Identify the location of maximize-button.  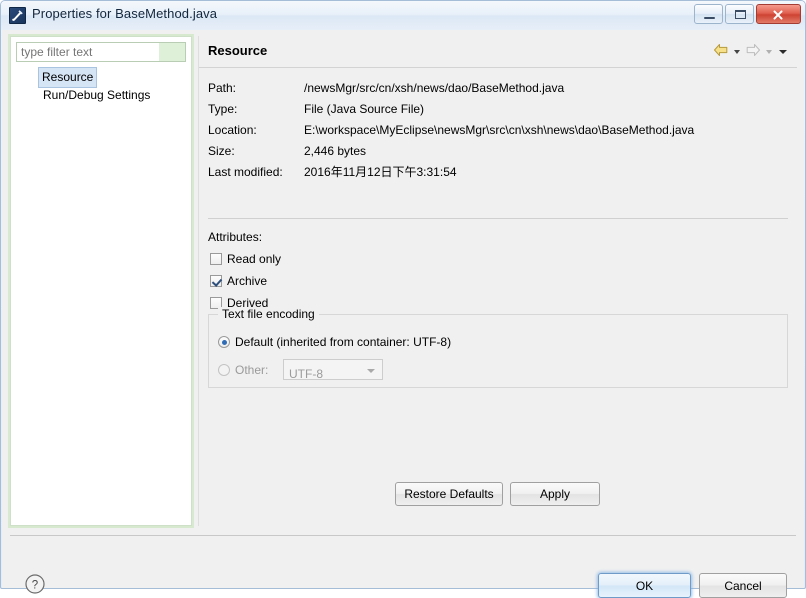
(739, 14).